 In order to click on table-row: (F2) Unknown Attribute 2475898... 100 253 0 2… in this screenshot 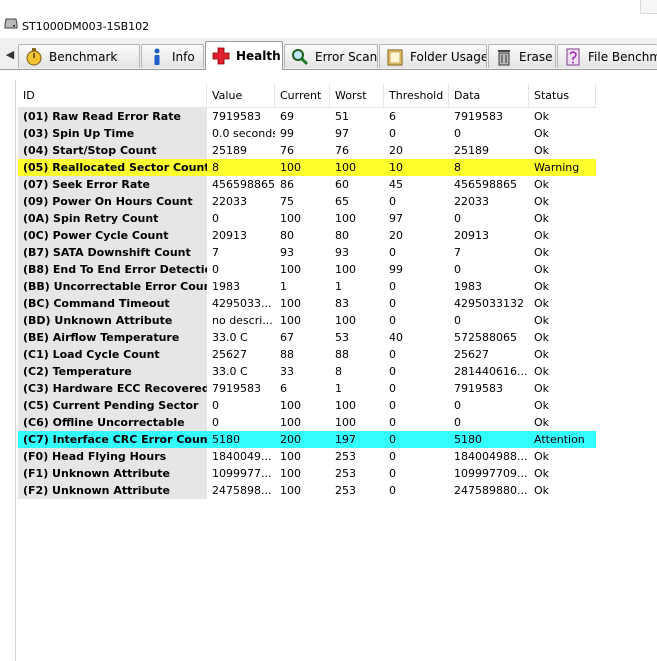, I will do `click(307, 490)`.